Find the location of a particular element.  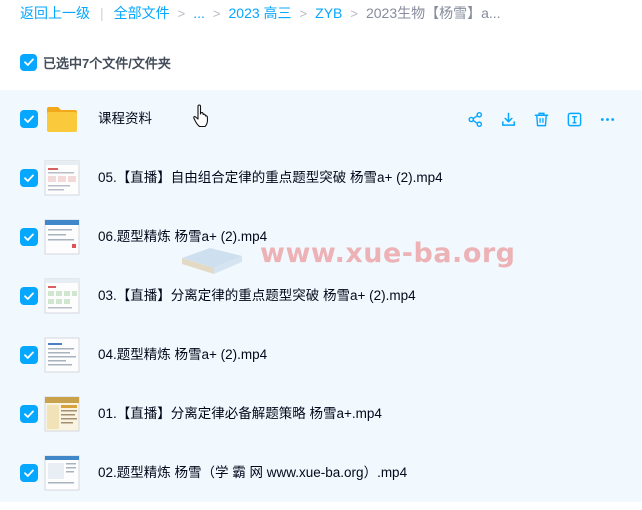

folder-icon is located at coordinates (62, 119).